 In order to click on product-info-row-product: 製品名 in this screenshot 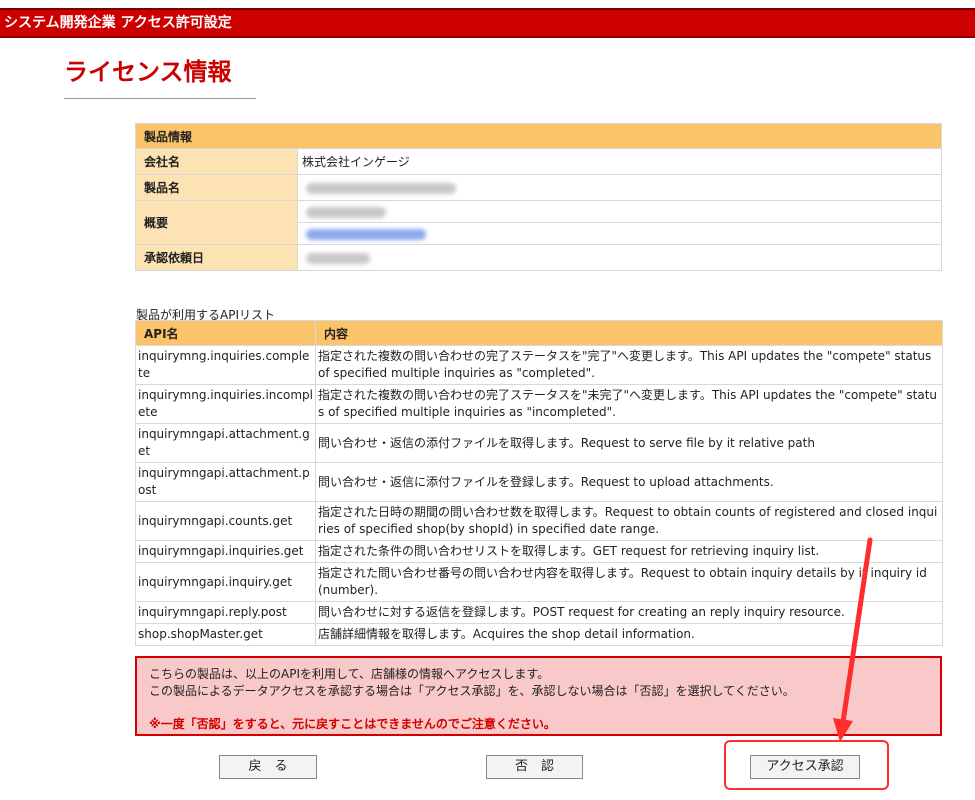, I will do `click(538, 187)`.